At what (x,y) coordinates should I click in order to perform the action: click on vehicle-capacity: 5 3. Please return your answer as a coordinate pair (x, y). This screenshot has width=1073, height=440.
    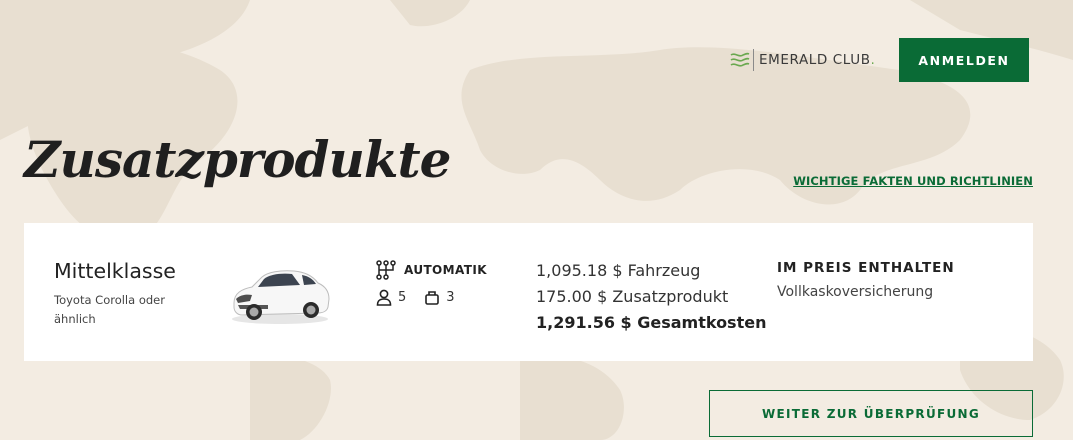
    Looking at the image, I should click on (424, 297).